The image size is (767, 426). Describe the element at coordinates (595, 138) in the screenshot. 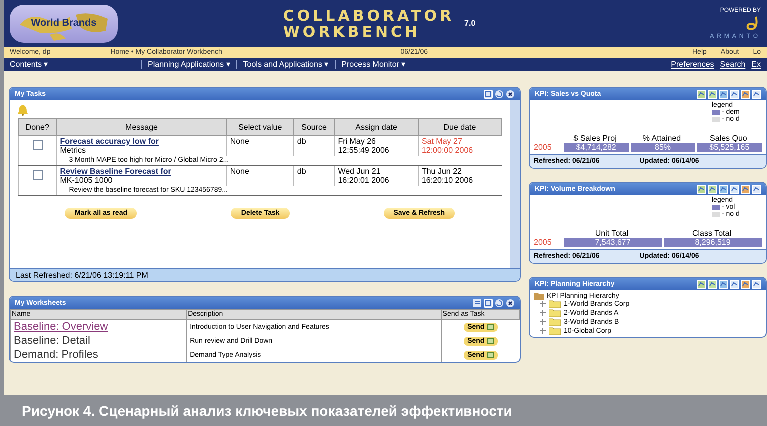

I see `column-header: $ Sales Proj` at that location.